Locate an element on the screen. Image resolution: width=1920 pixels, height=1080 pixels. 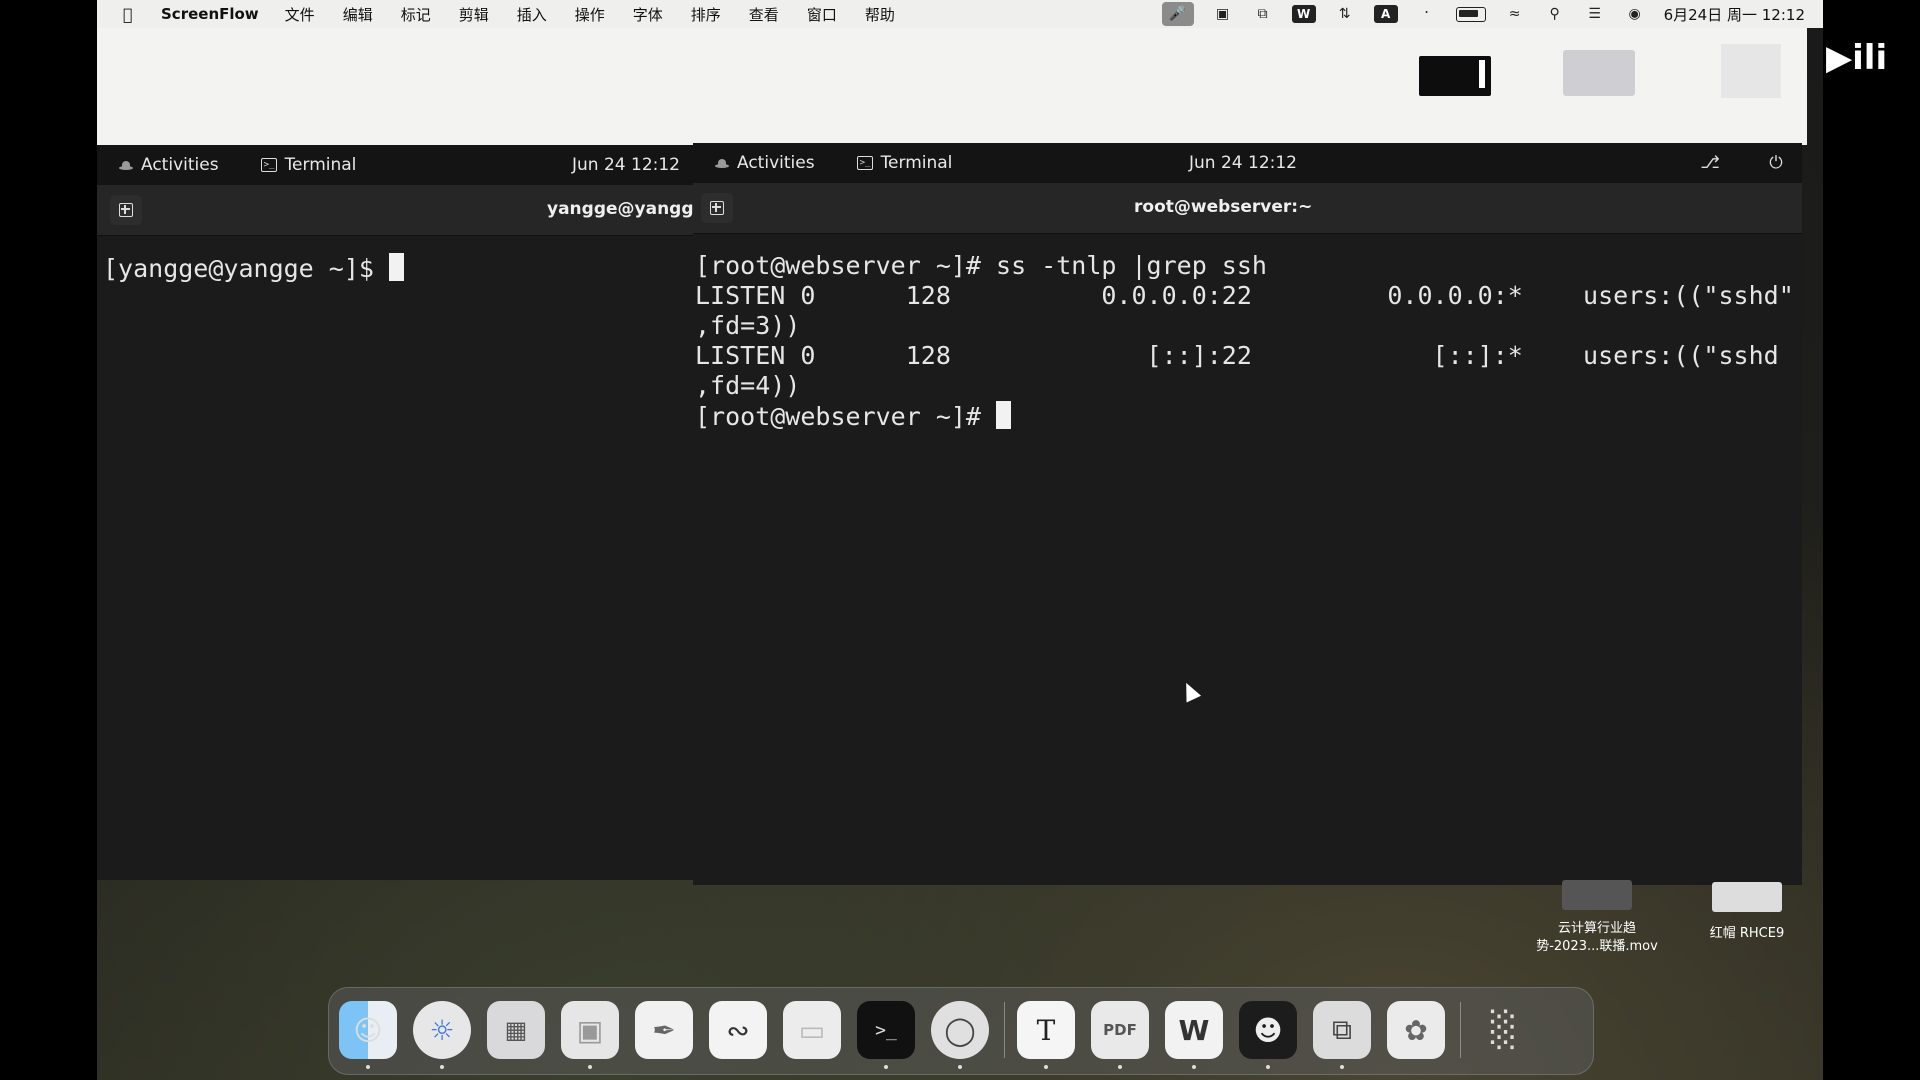
gnome-top-bar-left: Activities >_ Terminal Jun 24 12:12 is located at coordinates (395, 165).